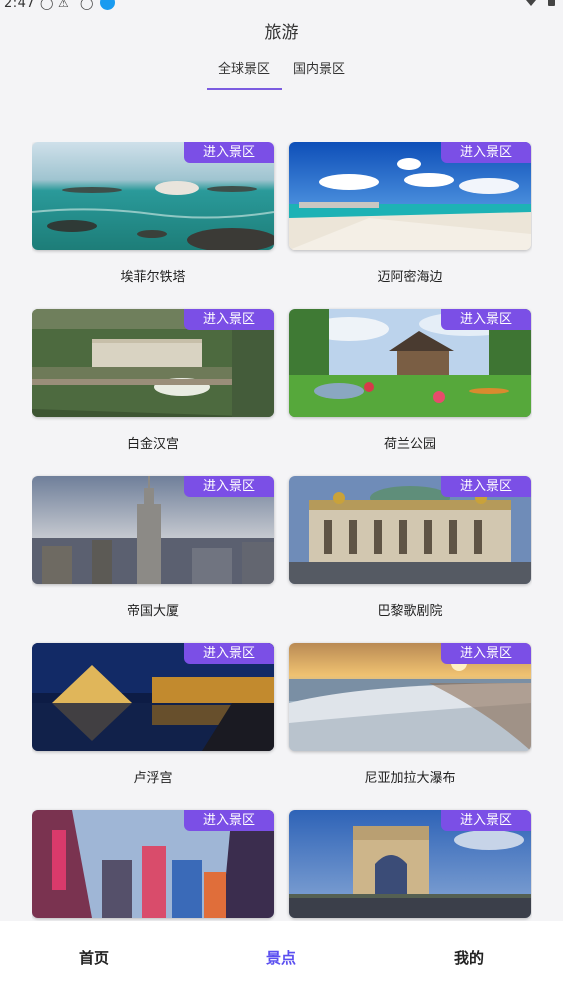  I want to click on bottom-nav: 首页 景点 我的, so click(281, 956).